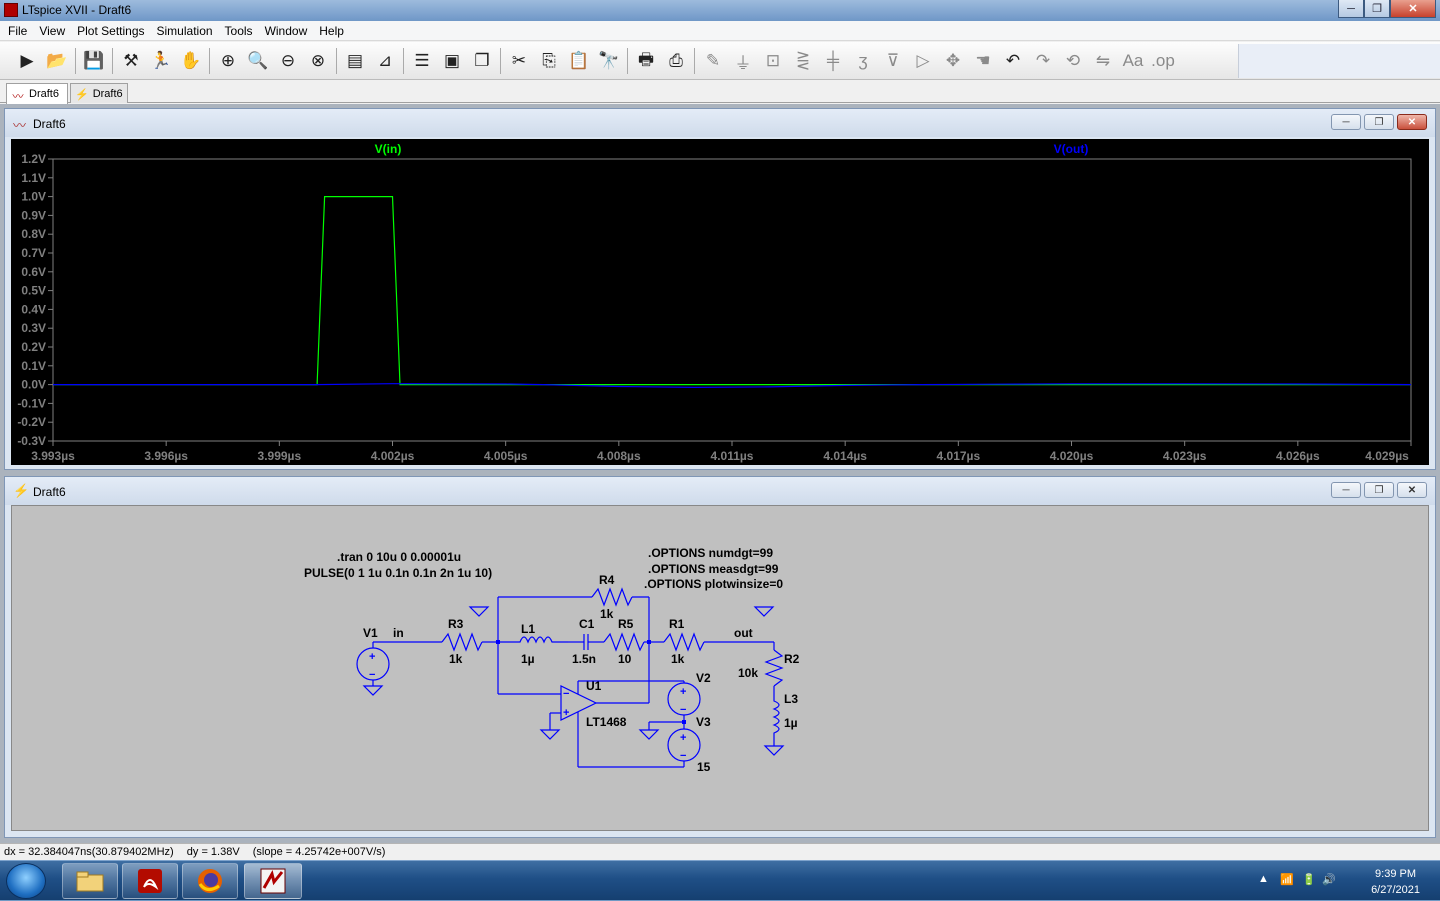 The width and height of the screenshot is (1440, 901). What do you see at coordinates (1346, 122) in the screenshot?
I see `waveform-minimize-button: ─` at bounding box center [1346, 122].